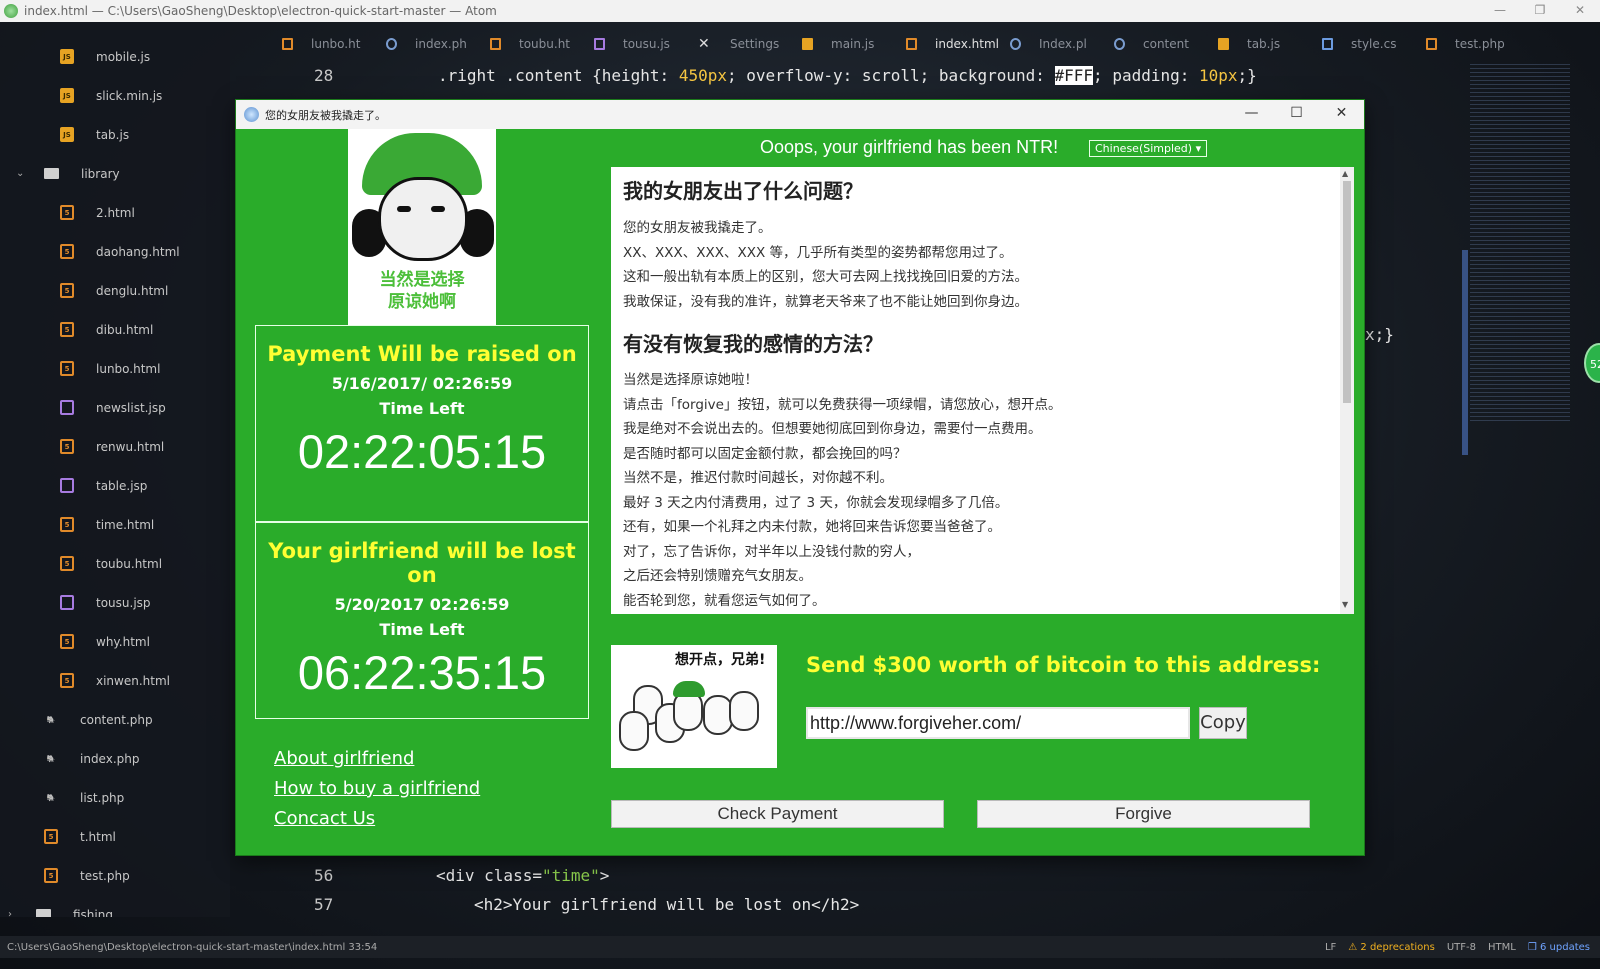 This screenshot has height=969, width=1600. I want to click on message-line: 当然是选择原谅她啦！, so click(690, 380).